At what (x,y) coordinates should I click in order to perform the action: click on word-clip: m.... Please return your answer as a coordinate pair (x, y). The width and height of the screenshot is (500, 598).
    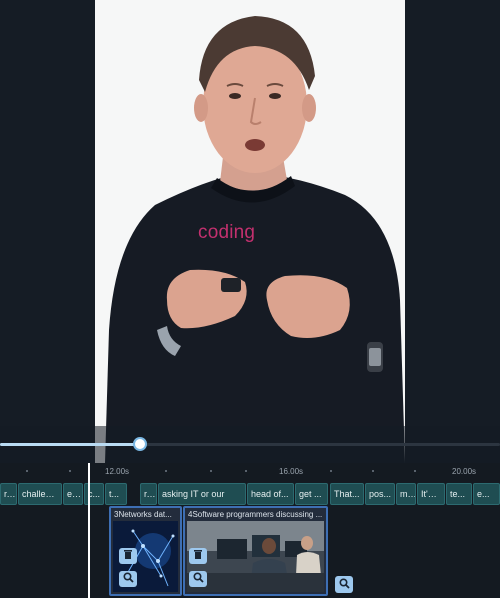
    Looking at the image, I should click on (406, 494).